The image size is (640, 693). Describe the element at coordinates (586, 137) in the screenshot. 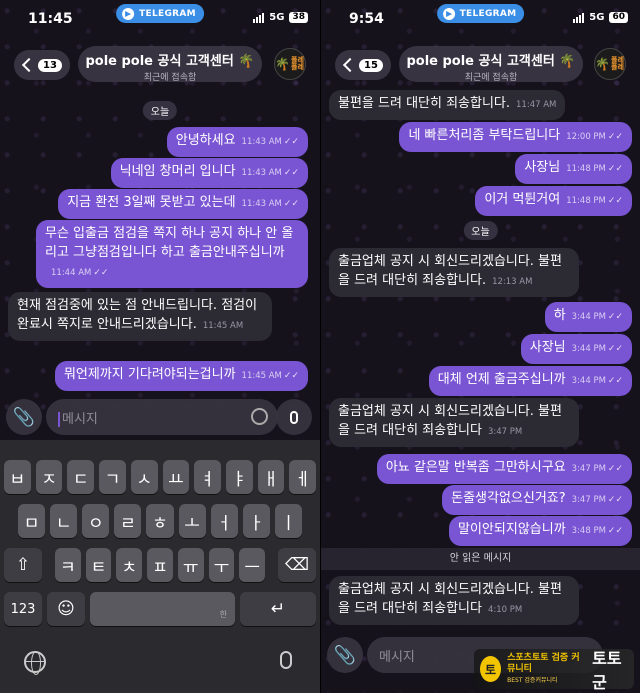

I see `message-time: 12:00 PM` at that location.